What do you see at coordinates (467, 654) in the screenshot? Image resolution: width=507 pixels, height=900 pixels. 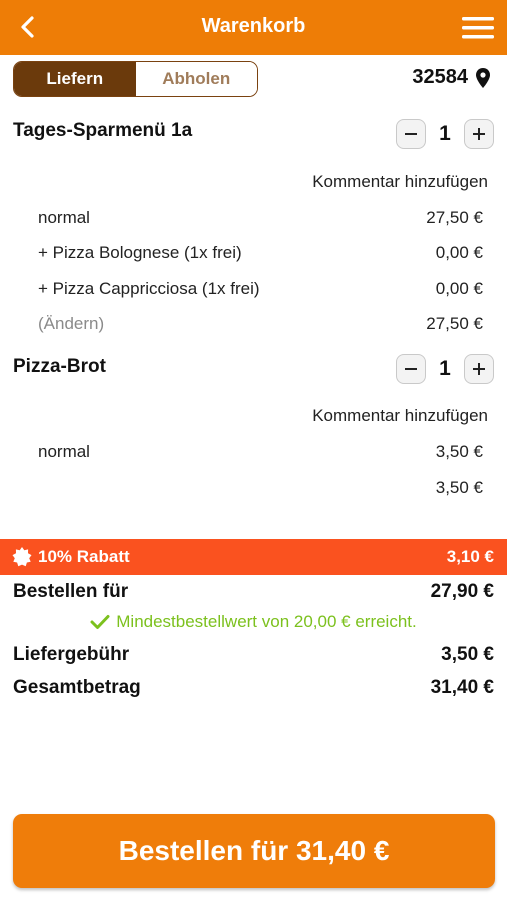 I see `delivery-fee-value: 3,50 €` at bounding box center [467, 654].